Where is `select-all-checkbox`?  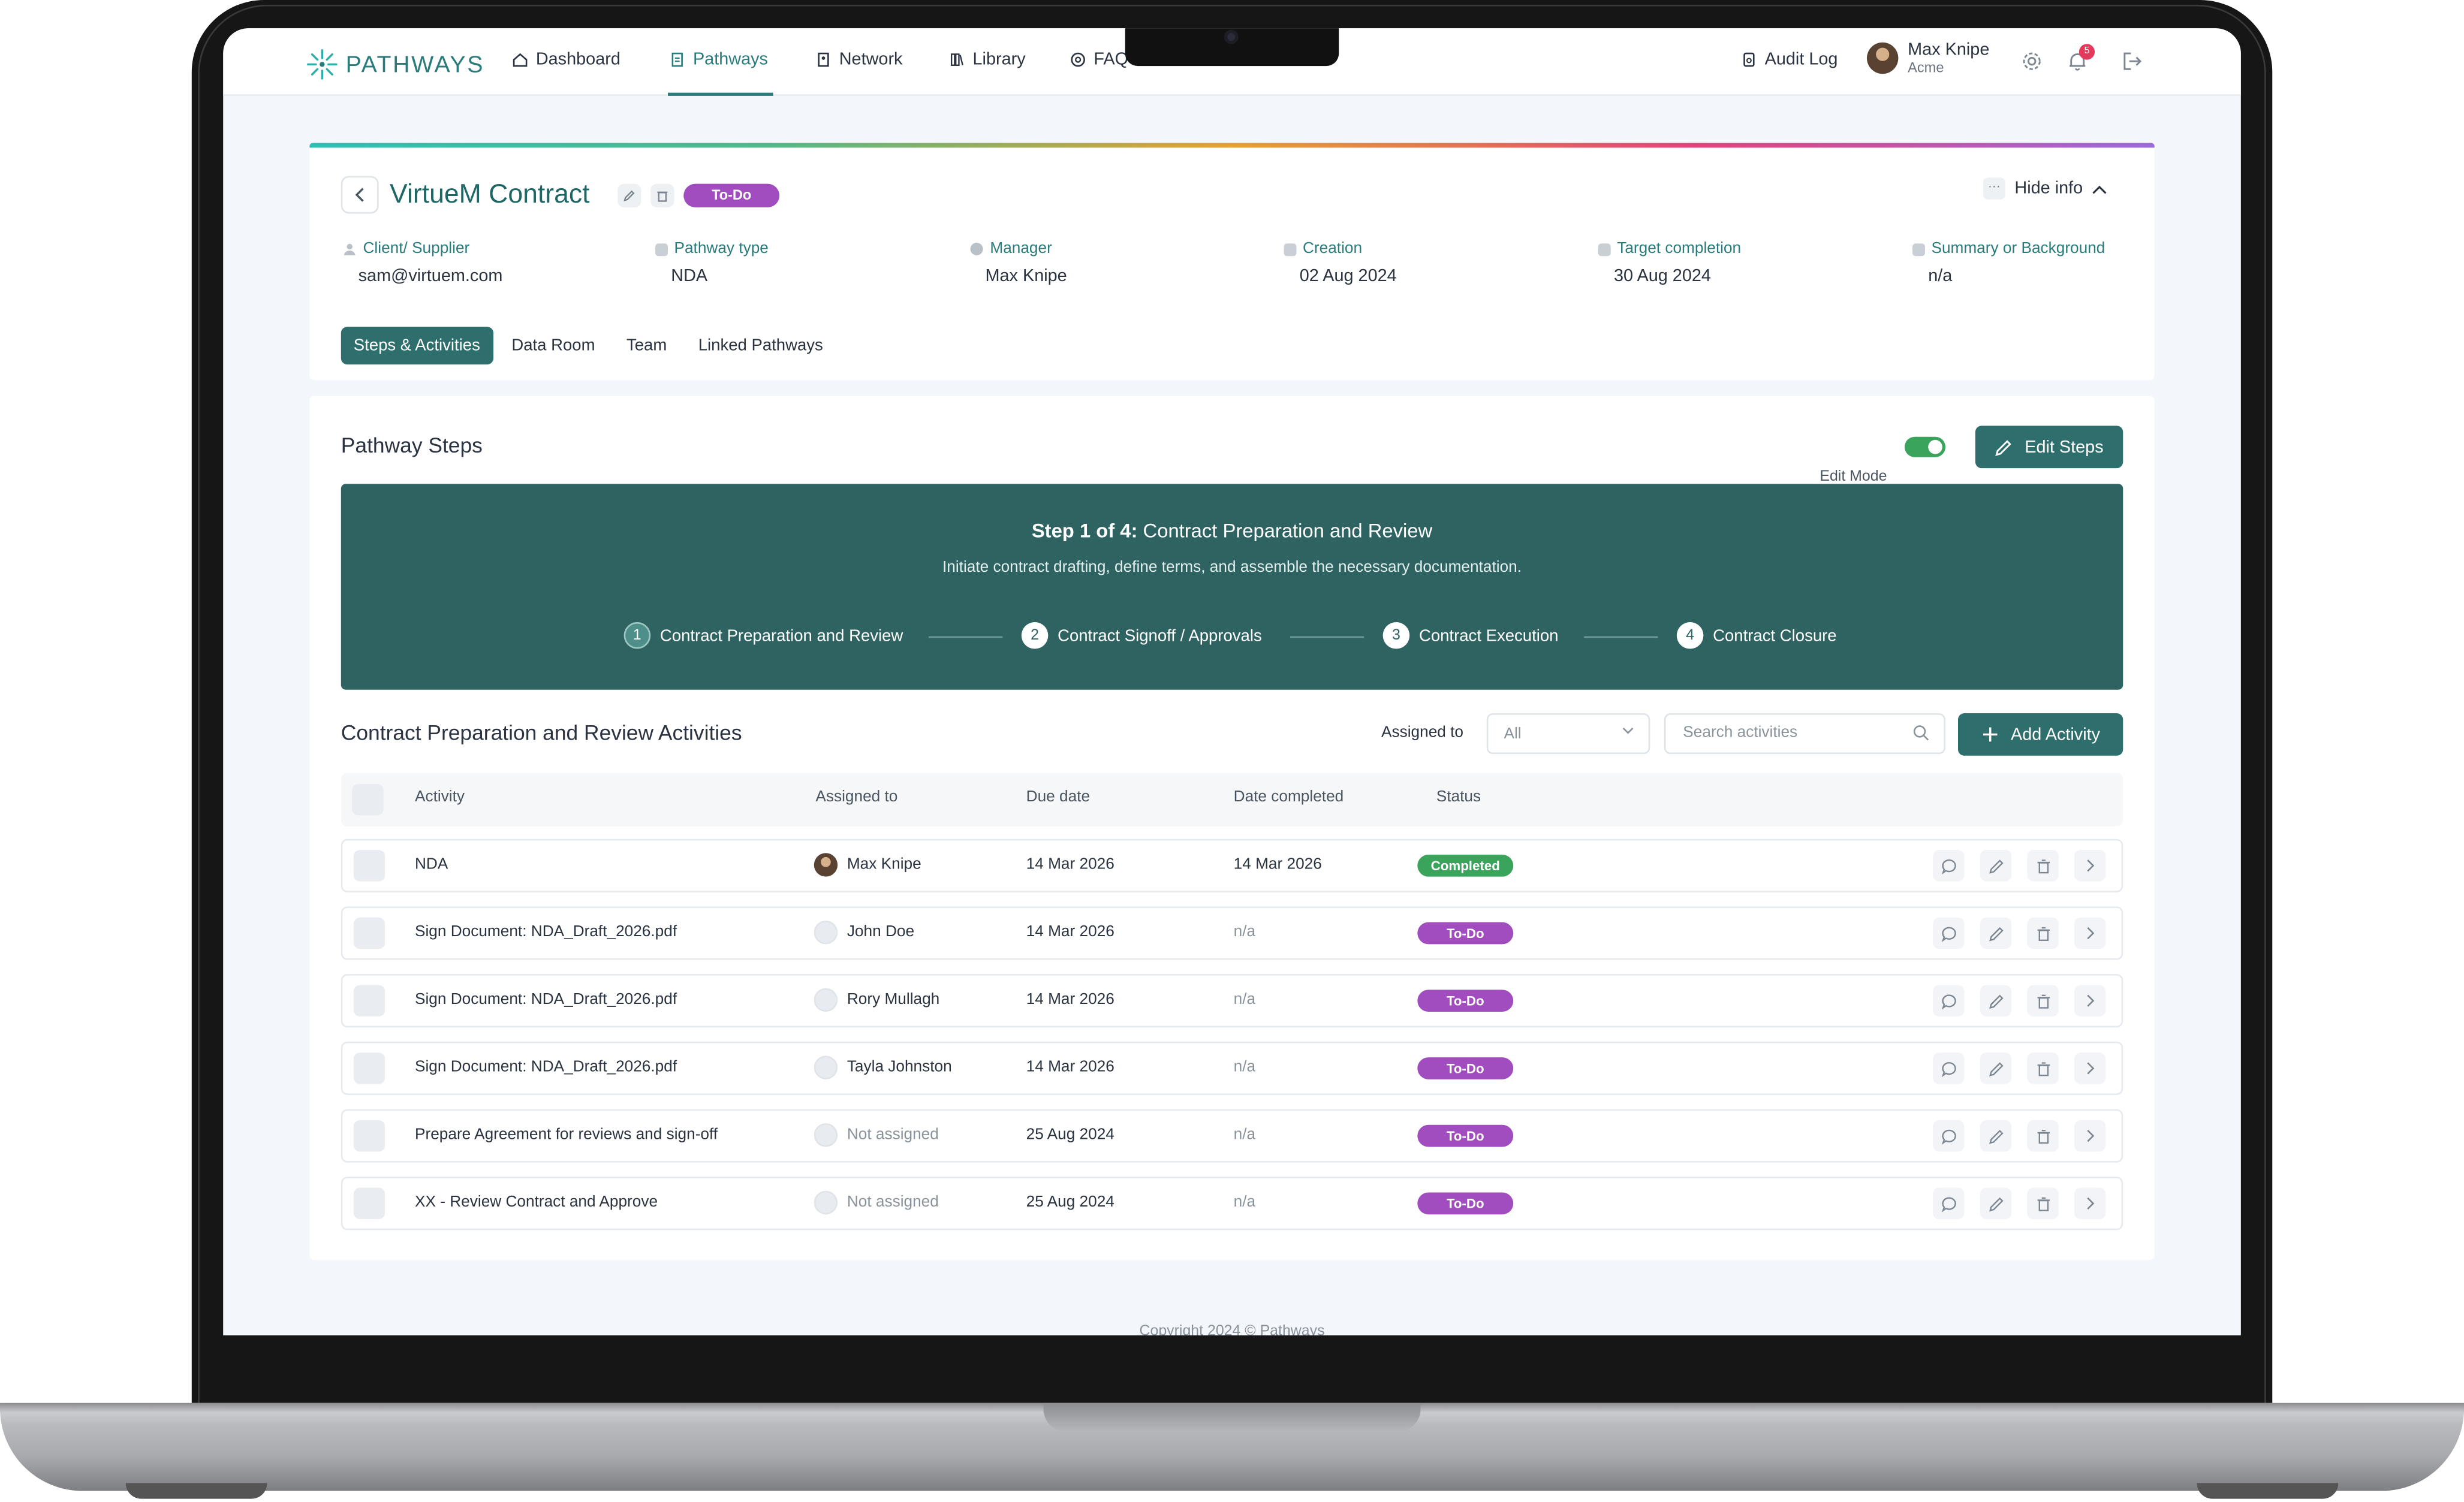 select-all-checkbox is located at coordinates (368, 799).